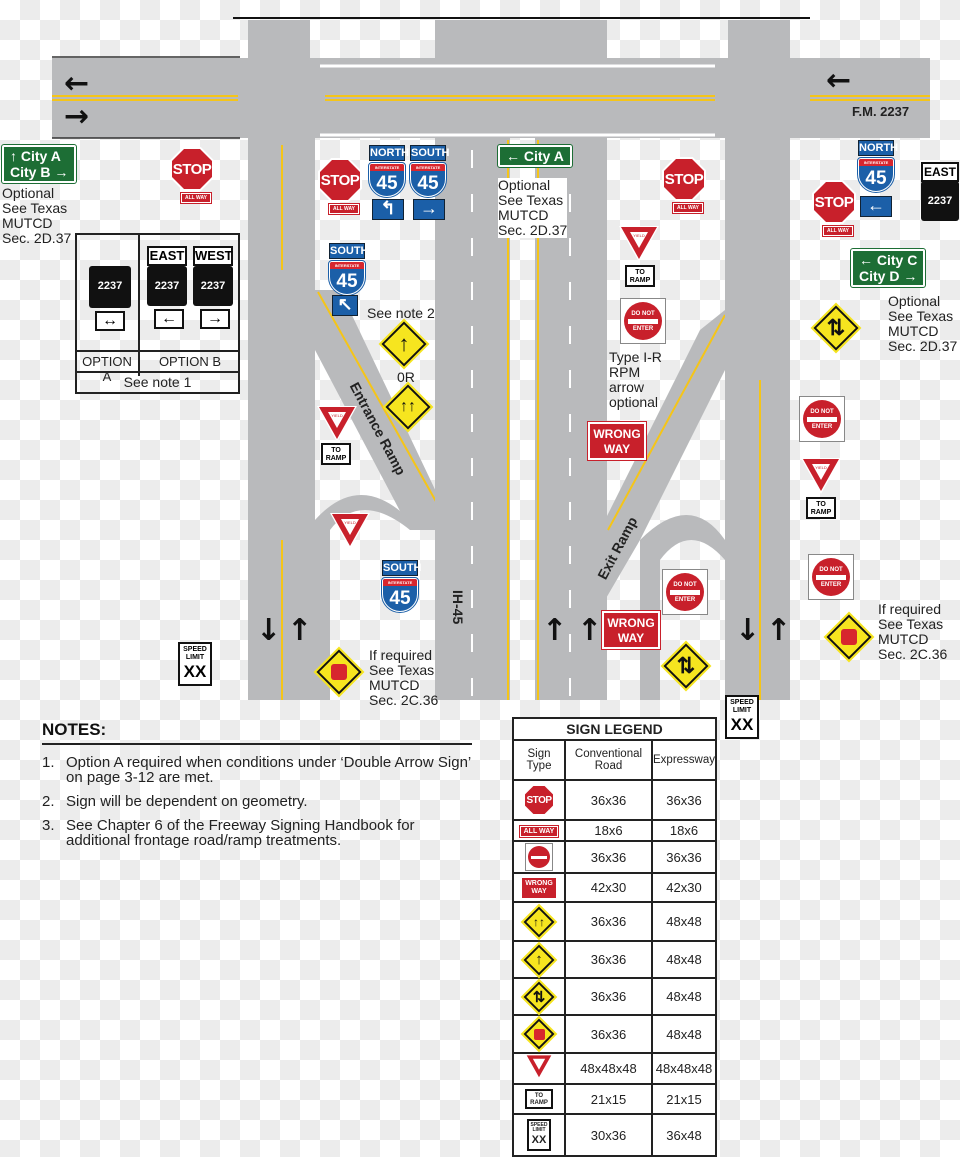 The width and height of the screenshot is (960, 1157). What do you see at coordinates (539, 1099) in the screenshot?
I see `to-ramp-icon: TO RAMP` at bounding box center [539, 1099].